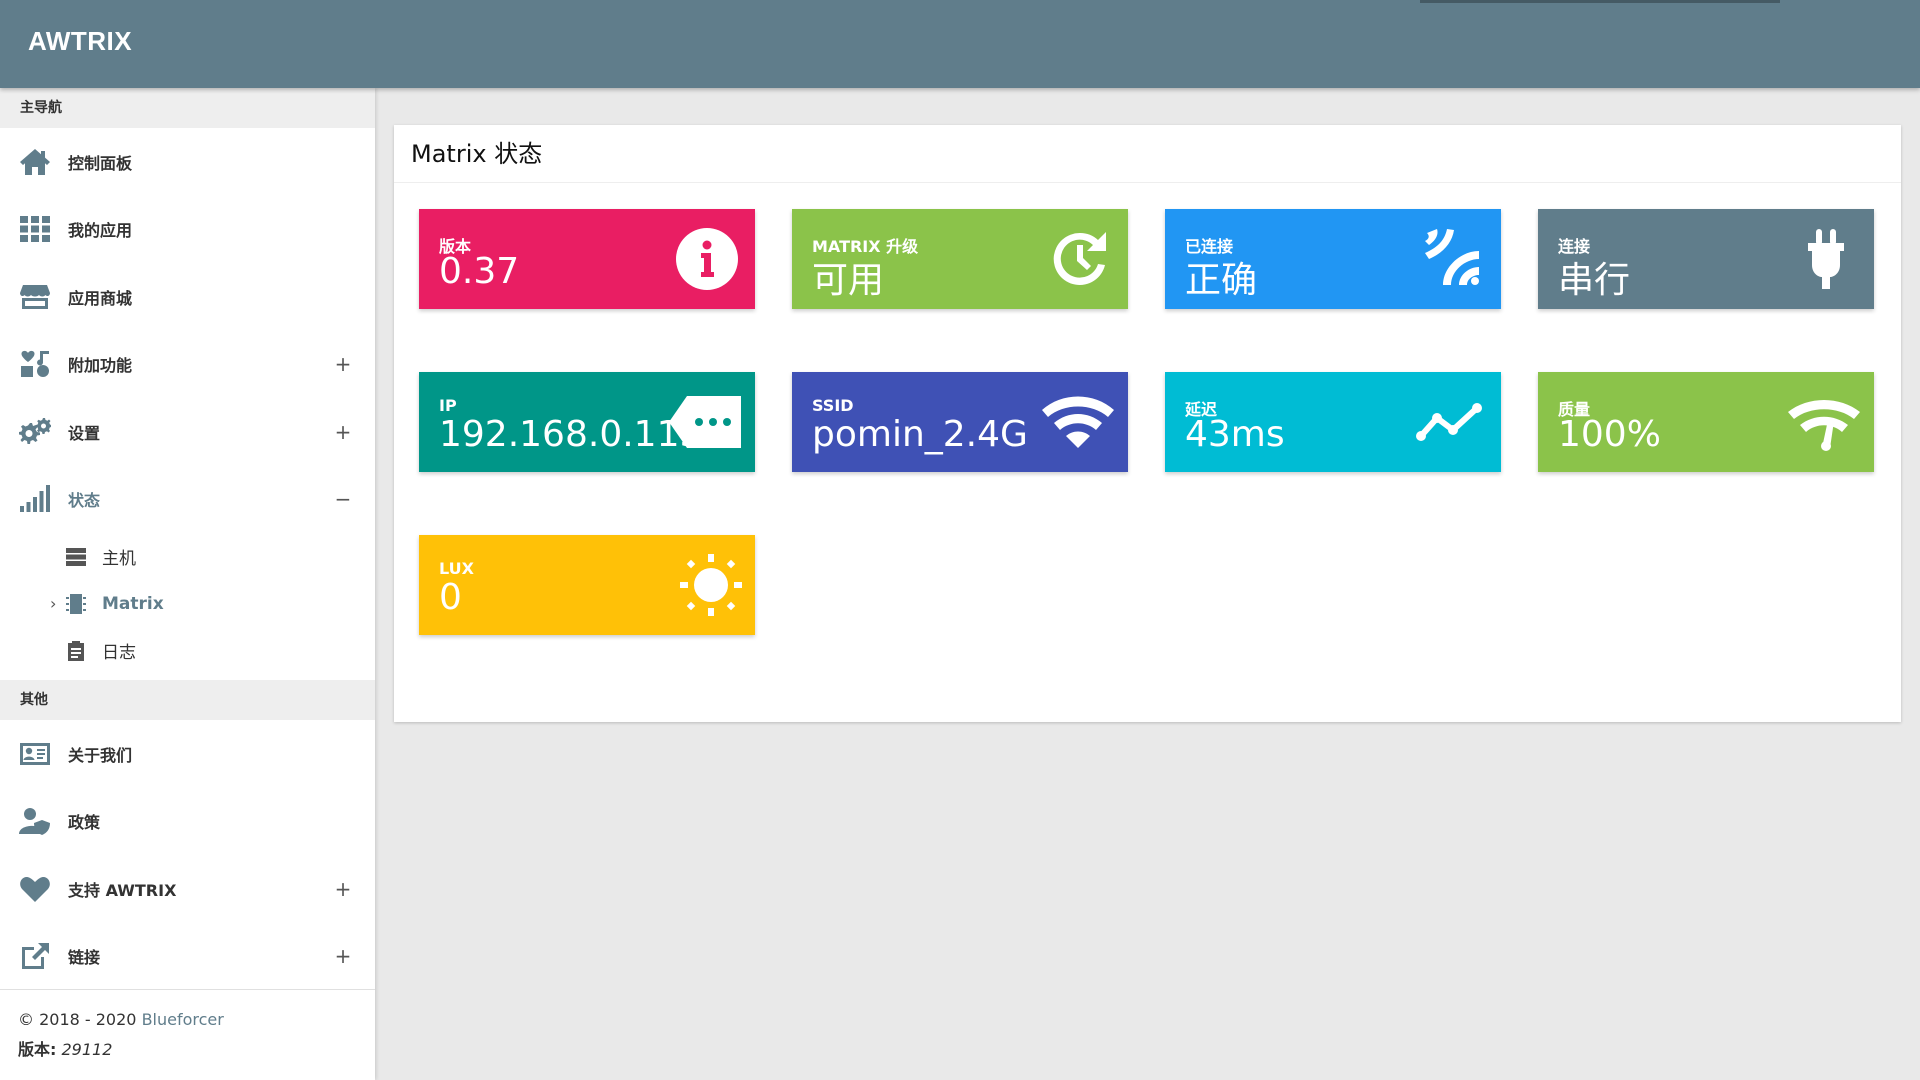 Image resolution: width=1920 pixels, height=1080 pixels. I want to click on user-shield-icon, so click(35, 821).